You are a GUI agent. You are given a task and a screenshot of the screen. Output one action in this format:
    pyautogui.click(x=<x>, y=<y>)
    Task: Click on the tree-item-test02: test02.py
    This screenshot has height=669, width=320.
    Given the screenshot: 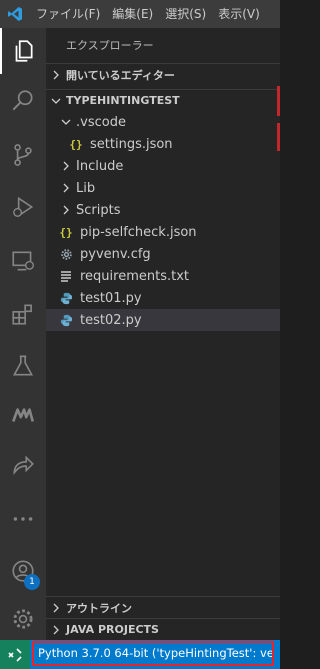 What is the action you would take?
    pyautogui.click(x=163, y=320)
    